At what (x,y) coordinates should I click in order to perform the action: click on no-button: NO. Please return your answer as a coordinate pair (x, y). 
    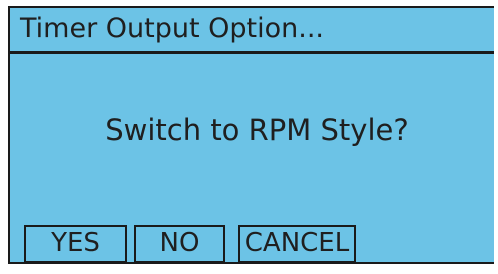
    Looking at the image, I should click on (179, 244).